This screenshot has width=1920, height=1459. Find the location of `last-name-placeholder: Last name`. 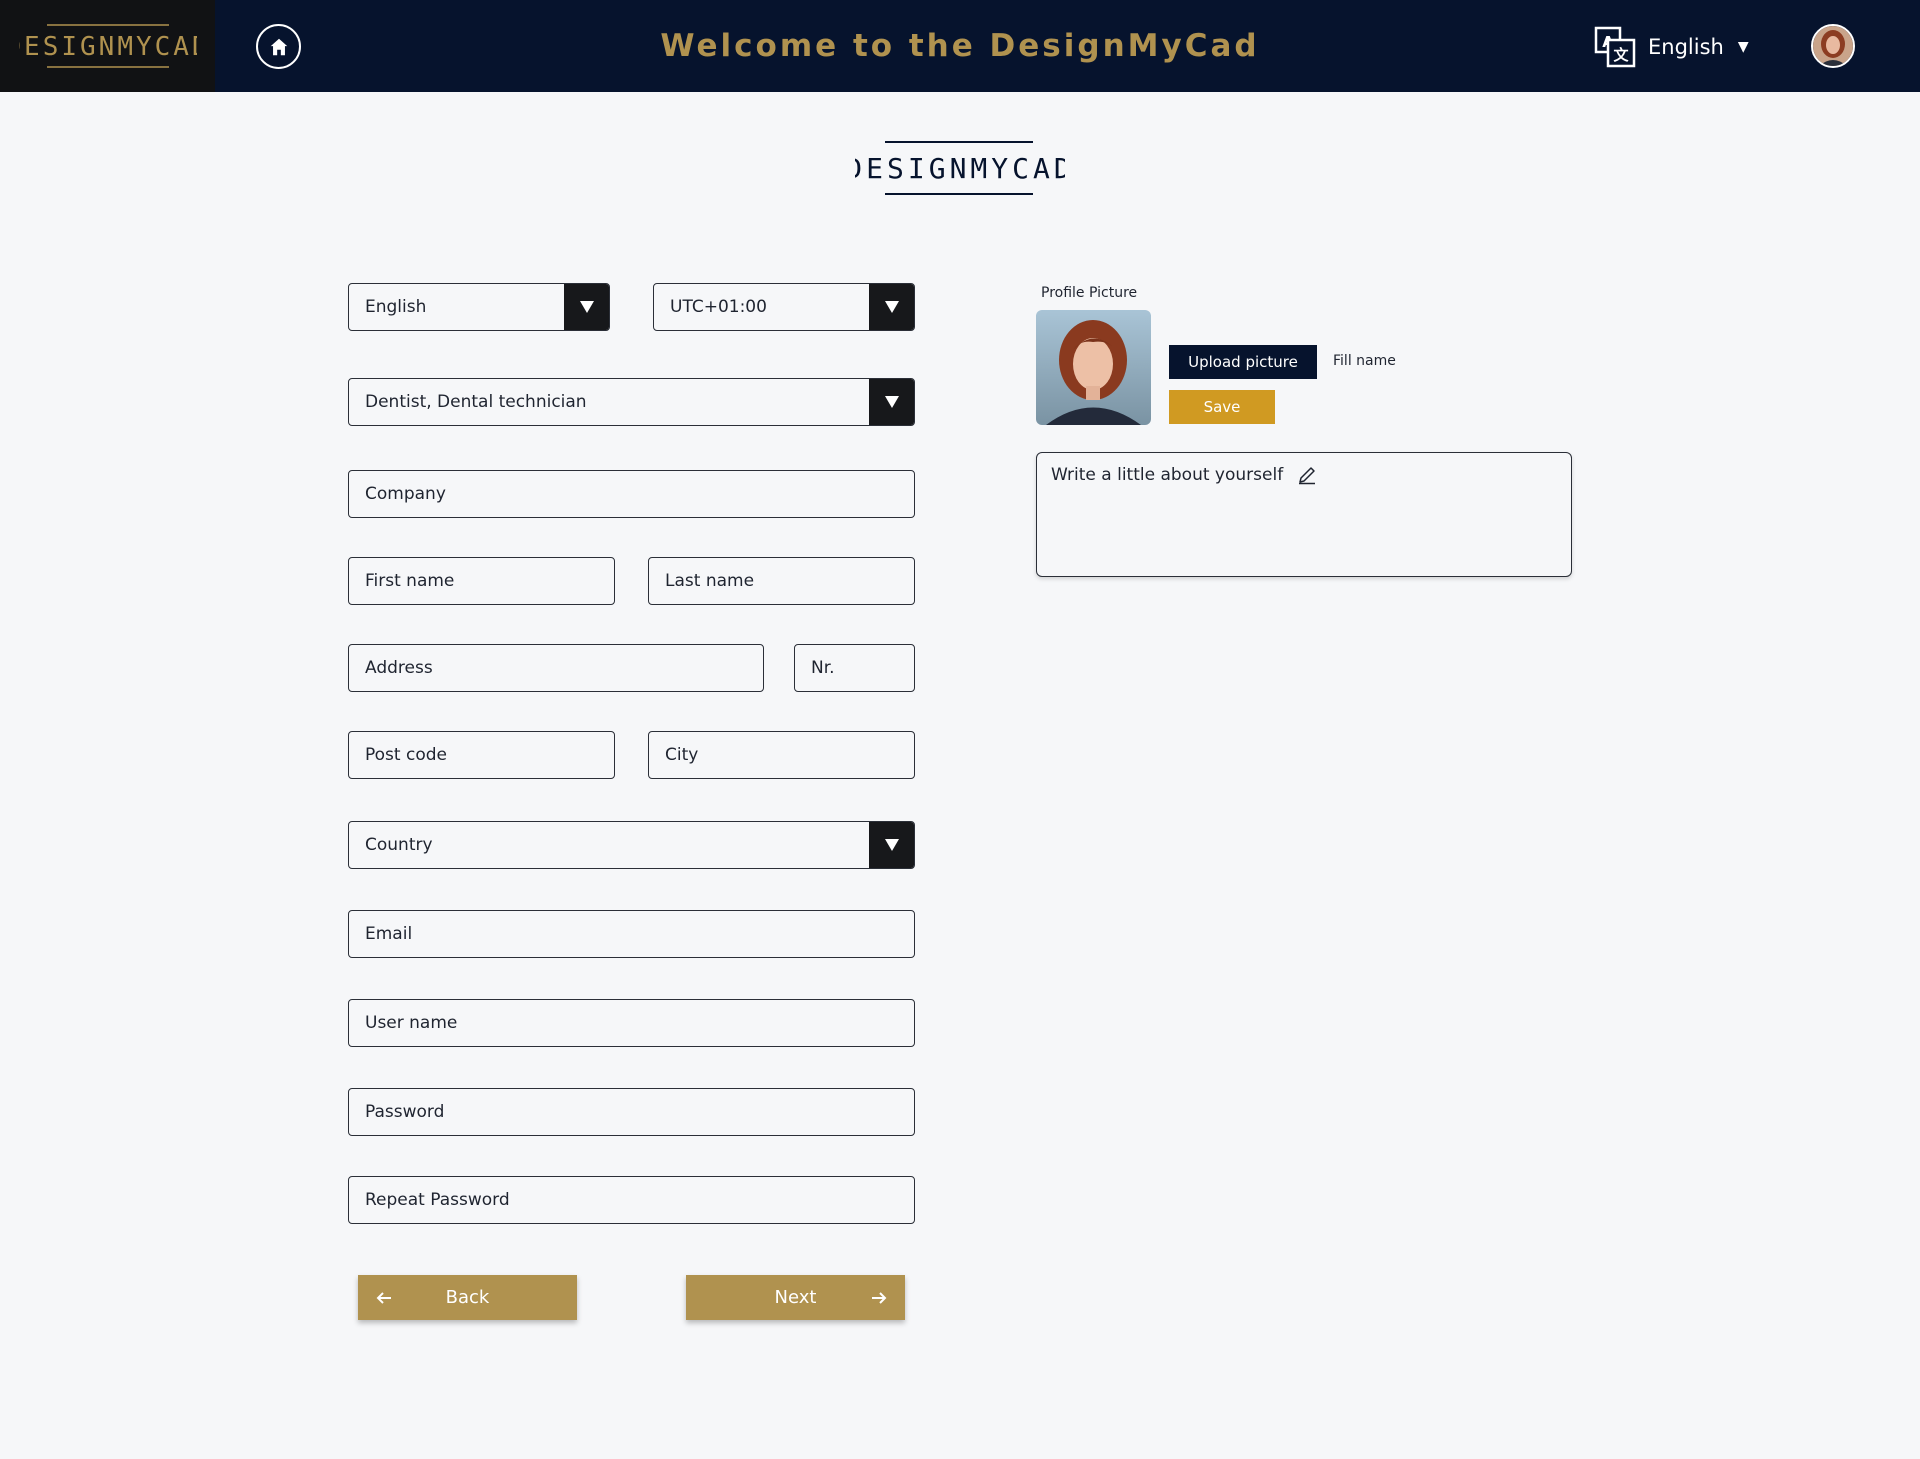

last-name-placeholder: Last name is located at coordinates (710, 581).